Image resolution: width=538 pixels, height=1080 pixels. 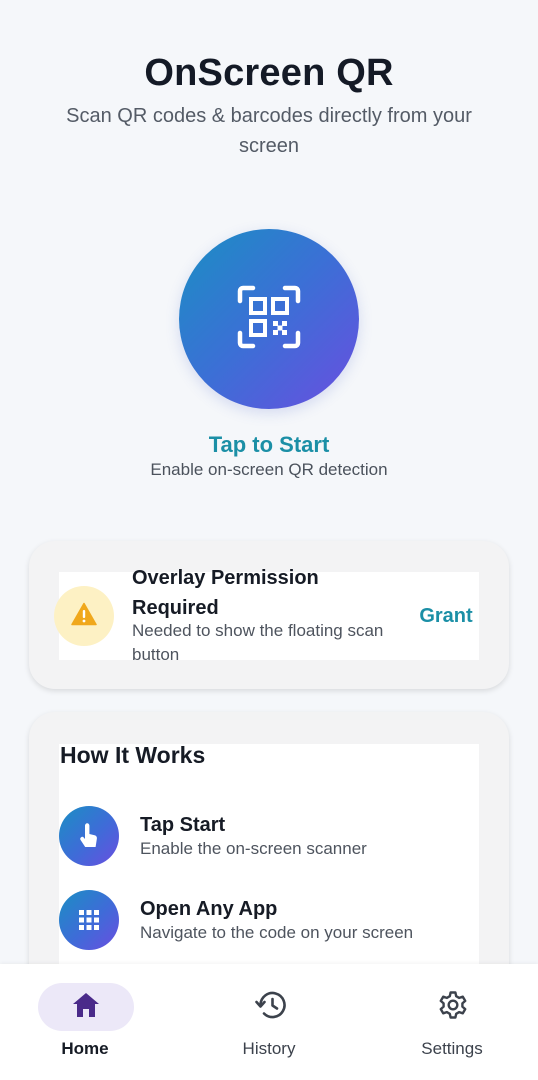 What do you see at coordinates (85, 1048) in the screenshot?
I see `nav-label-home: Home` at bounding box center [85, 1048].